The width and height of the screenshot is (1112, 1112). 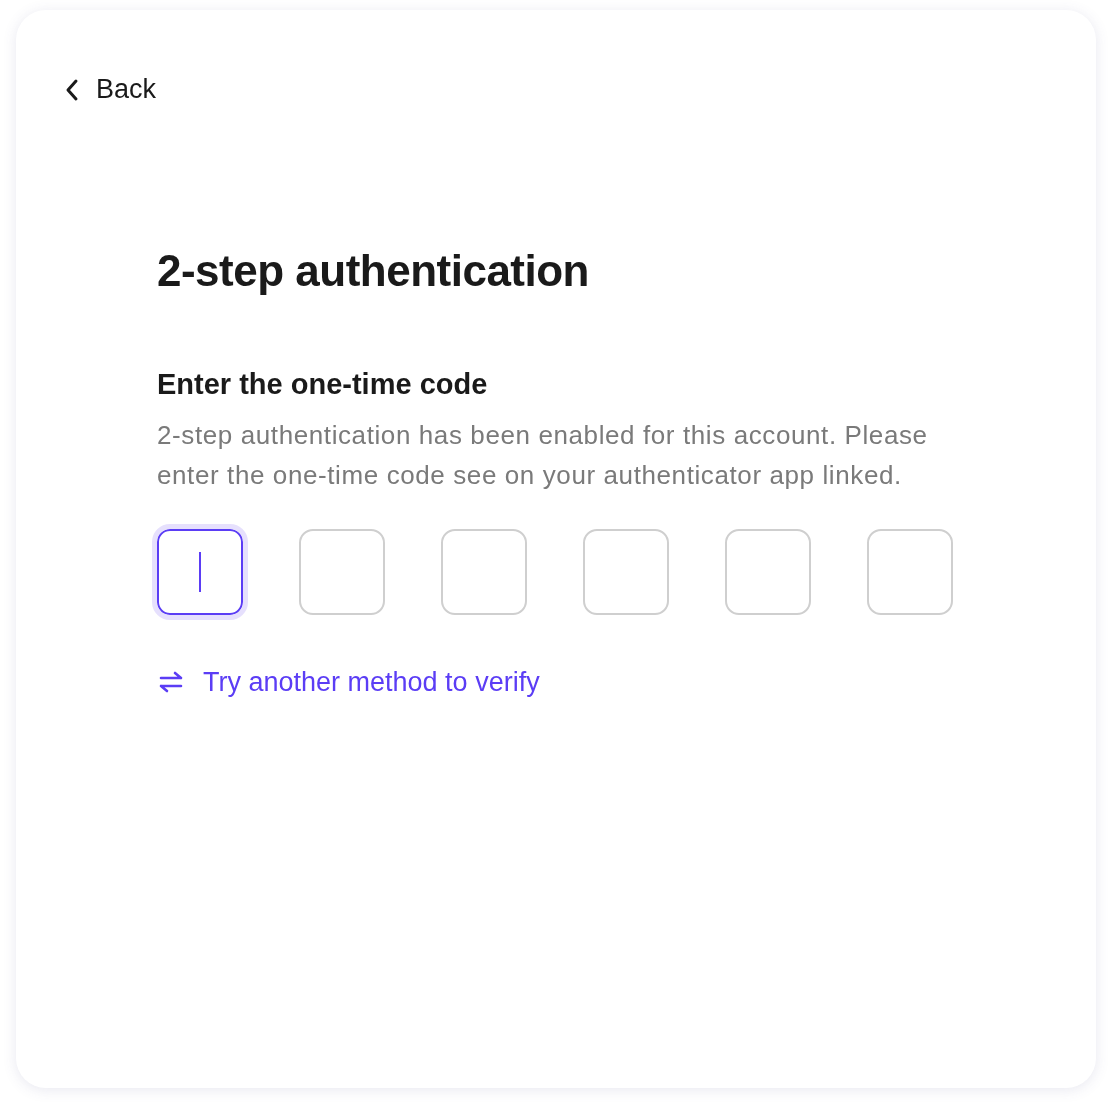 I want to click on section-heading: Enter the one-time code, so click(x=323, y=384).